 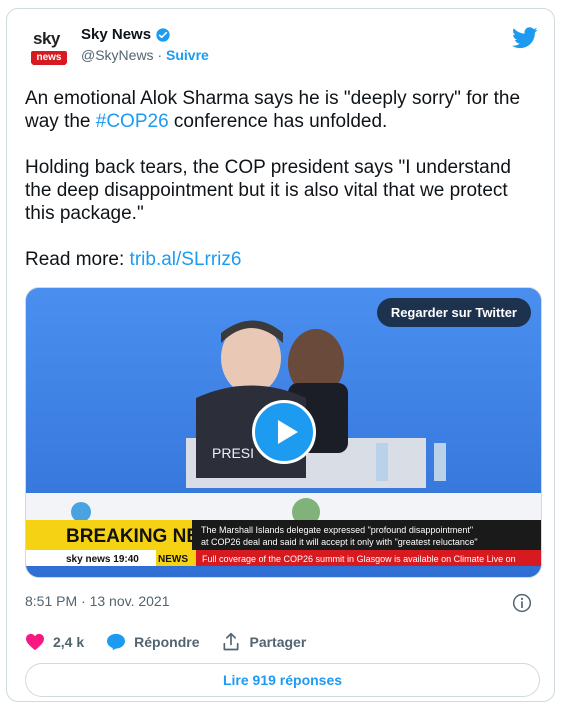 What do you see at coordinates (117, 55) in the screenshot?
I see `handle: @SkyNews` at bounding box center [117, 55].